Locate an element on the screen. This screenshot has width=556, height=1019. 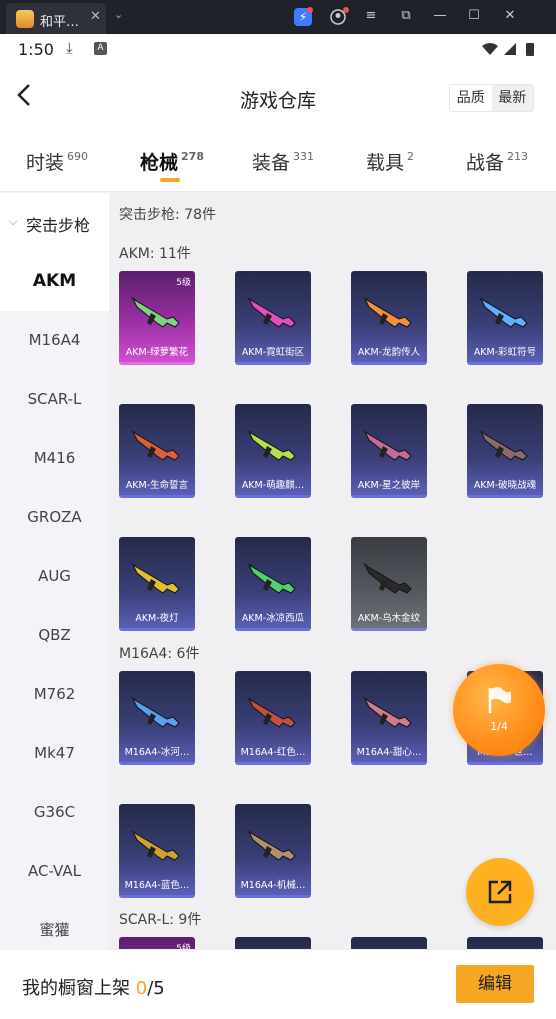
weapon-card: AKM-乌木金纹 is located at coordinates (389, 584).